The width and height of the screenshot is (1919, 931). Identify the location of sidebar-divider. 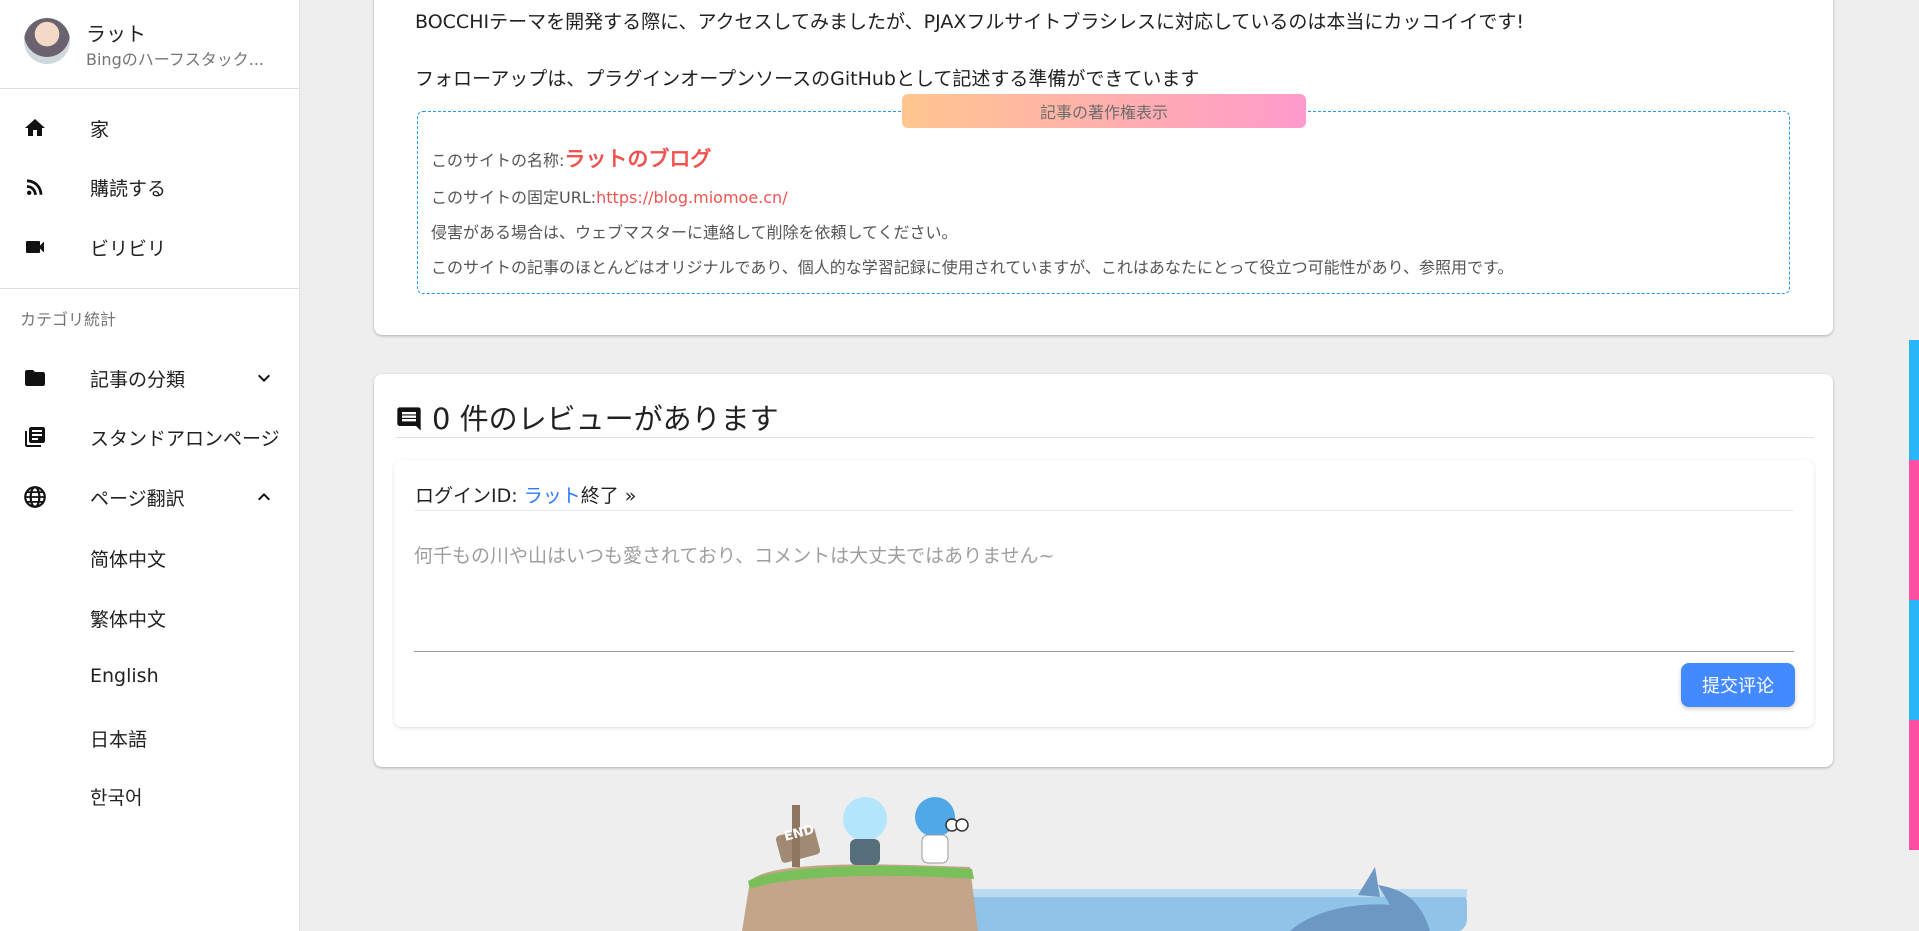
(149, 288).